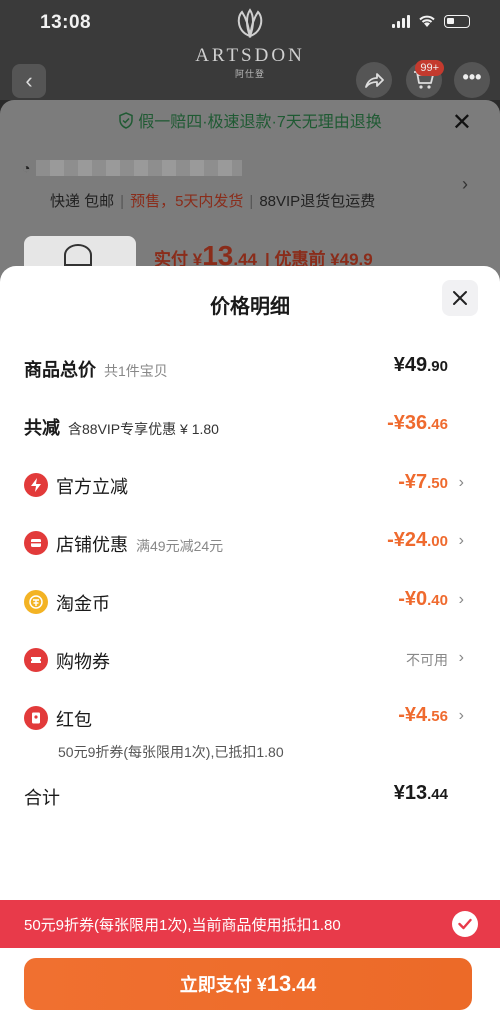 This screenshot has height=1019, width=500. What do you see at coordinates (36, 485) in the screenshot?
I see `lightning-icon` at bounding box center [36, 485].